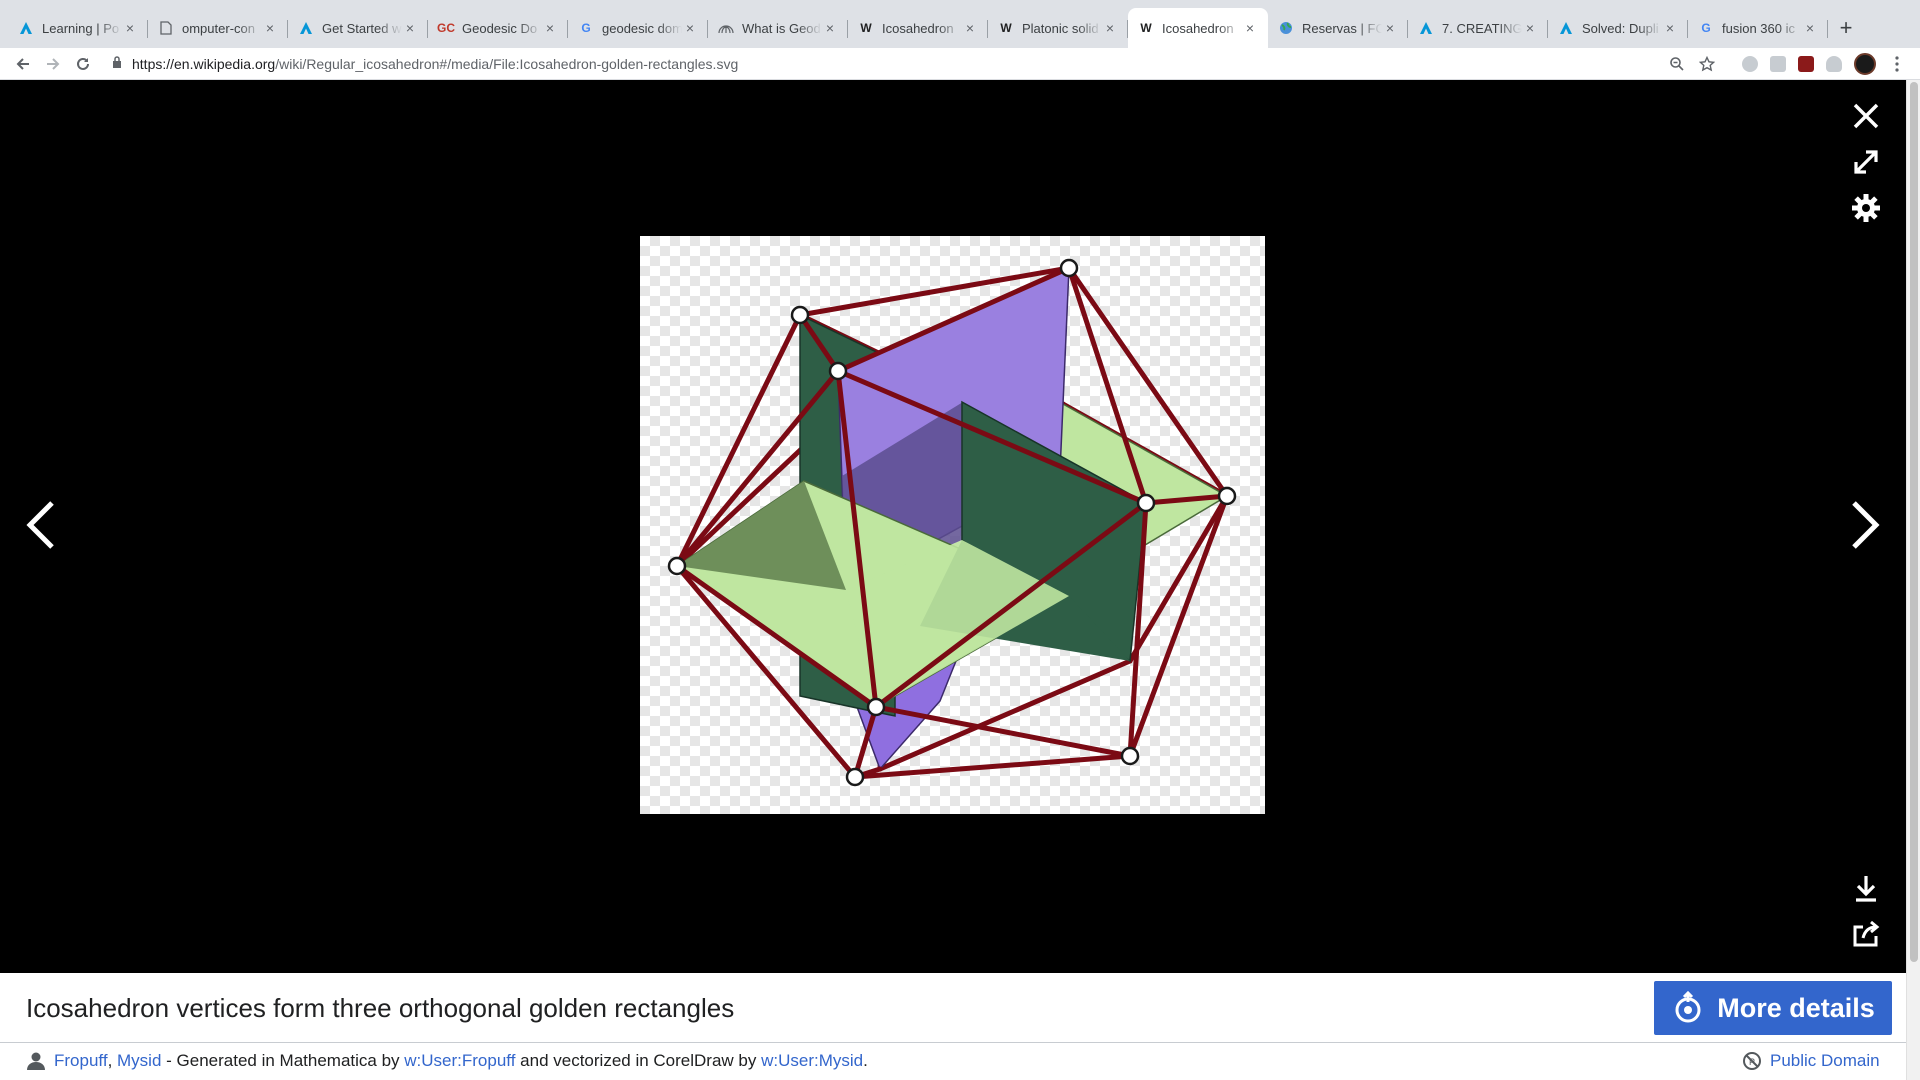 This screenshot has height=1080, width=1920. What do you see at coordinates (642, 28) in the screenshot?
I see `tab-title: geodesic dom` at bounding box center [642, 28].